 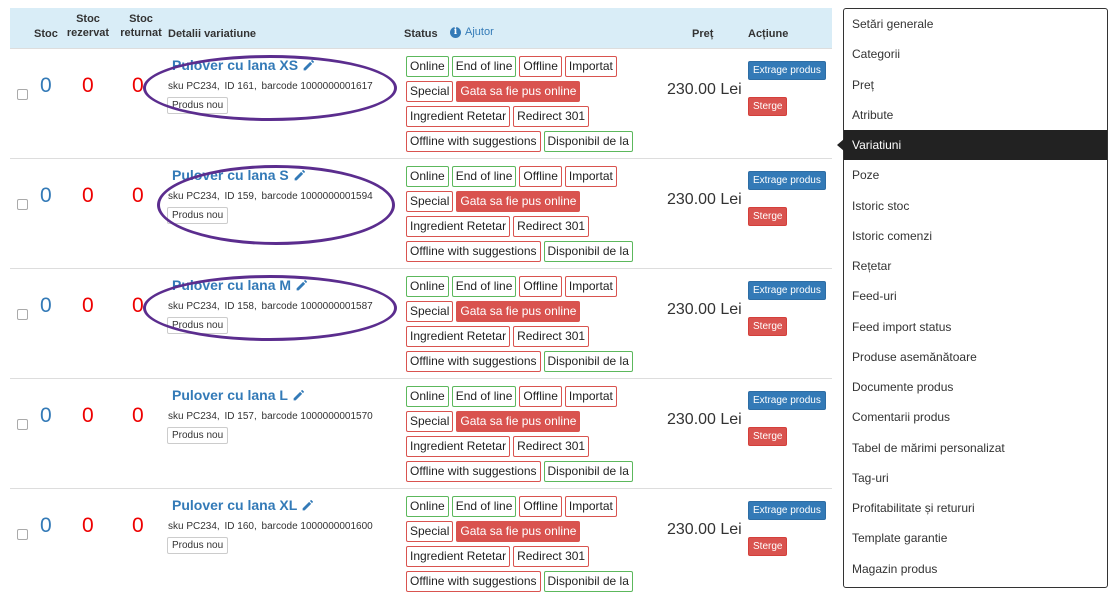 I want to click on menu-item-template-garantie: Template garantie, so click(x=975, y=538).